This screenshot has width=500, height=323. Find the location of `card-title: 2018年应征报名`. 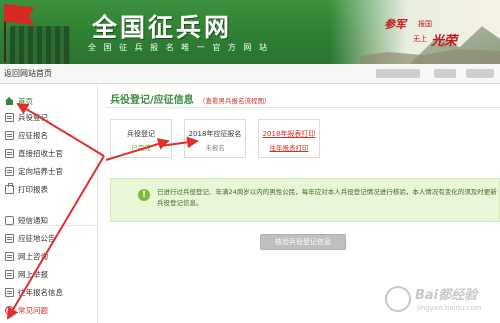

card-title: 2018年应征报名 is located at coordinates (215, 134).